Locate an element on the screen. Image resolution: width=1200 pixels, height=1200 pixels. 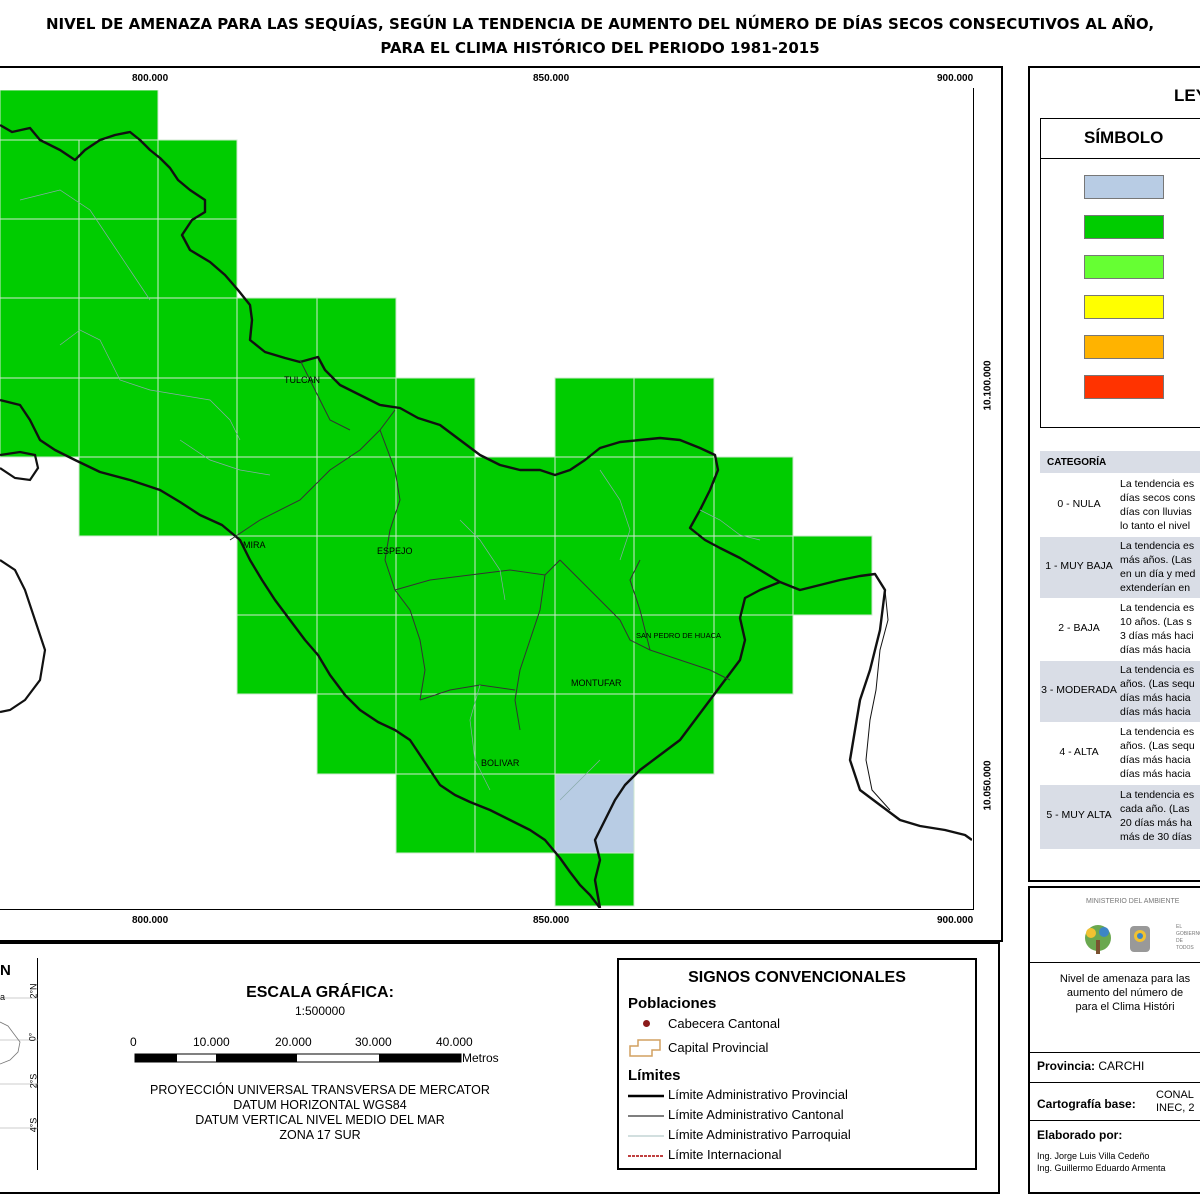
category-name: 0 - NULA is located at coordinates (1079, 504).